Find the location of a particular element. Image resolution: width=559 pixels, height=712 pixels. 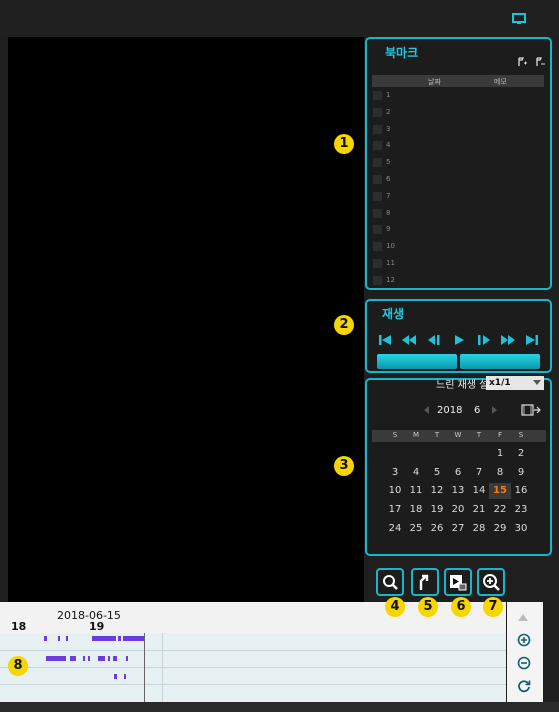

calendar-day: 8 is located at coordinates (500, 473).